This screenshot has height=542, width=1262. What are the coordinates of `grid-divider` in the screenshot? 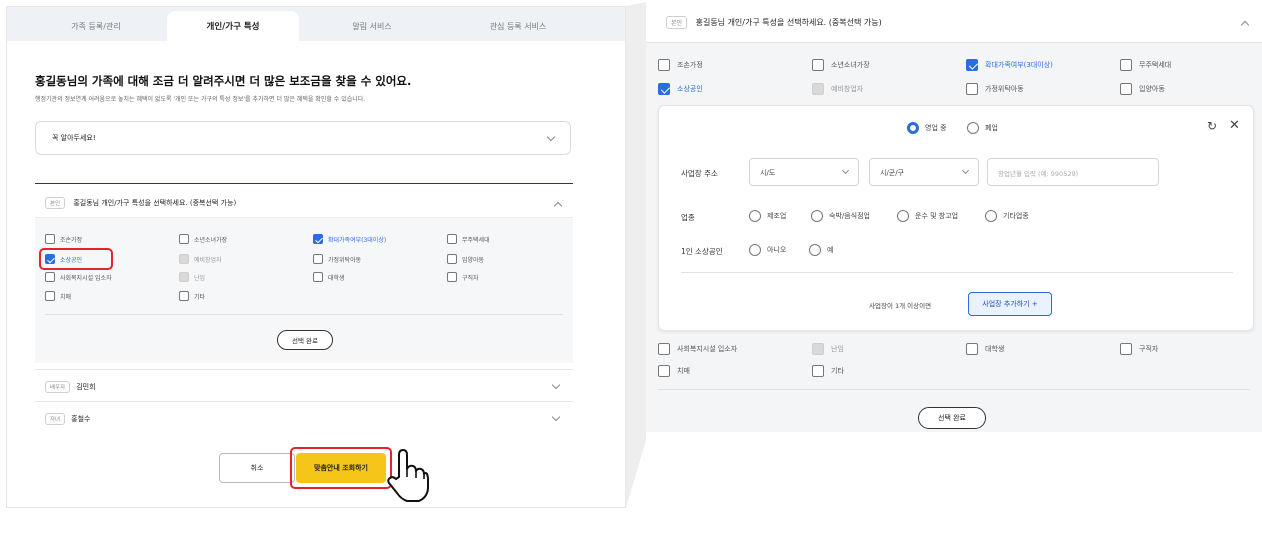 It's located at (954, 389).